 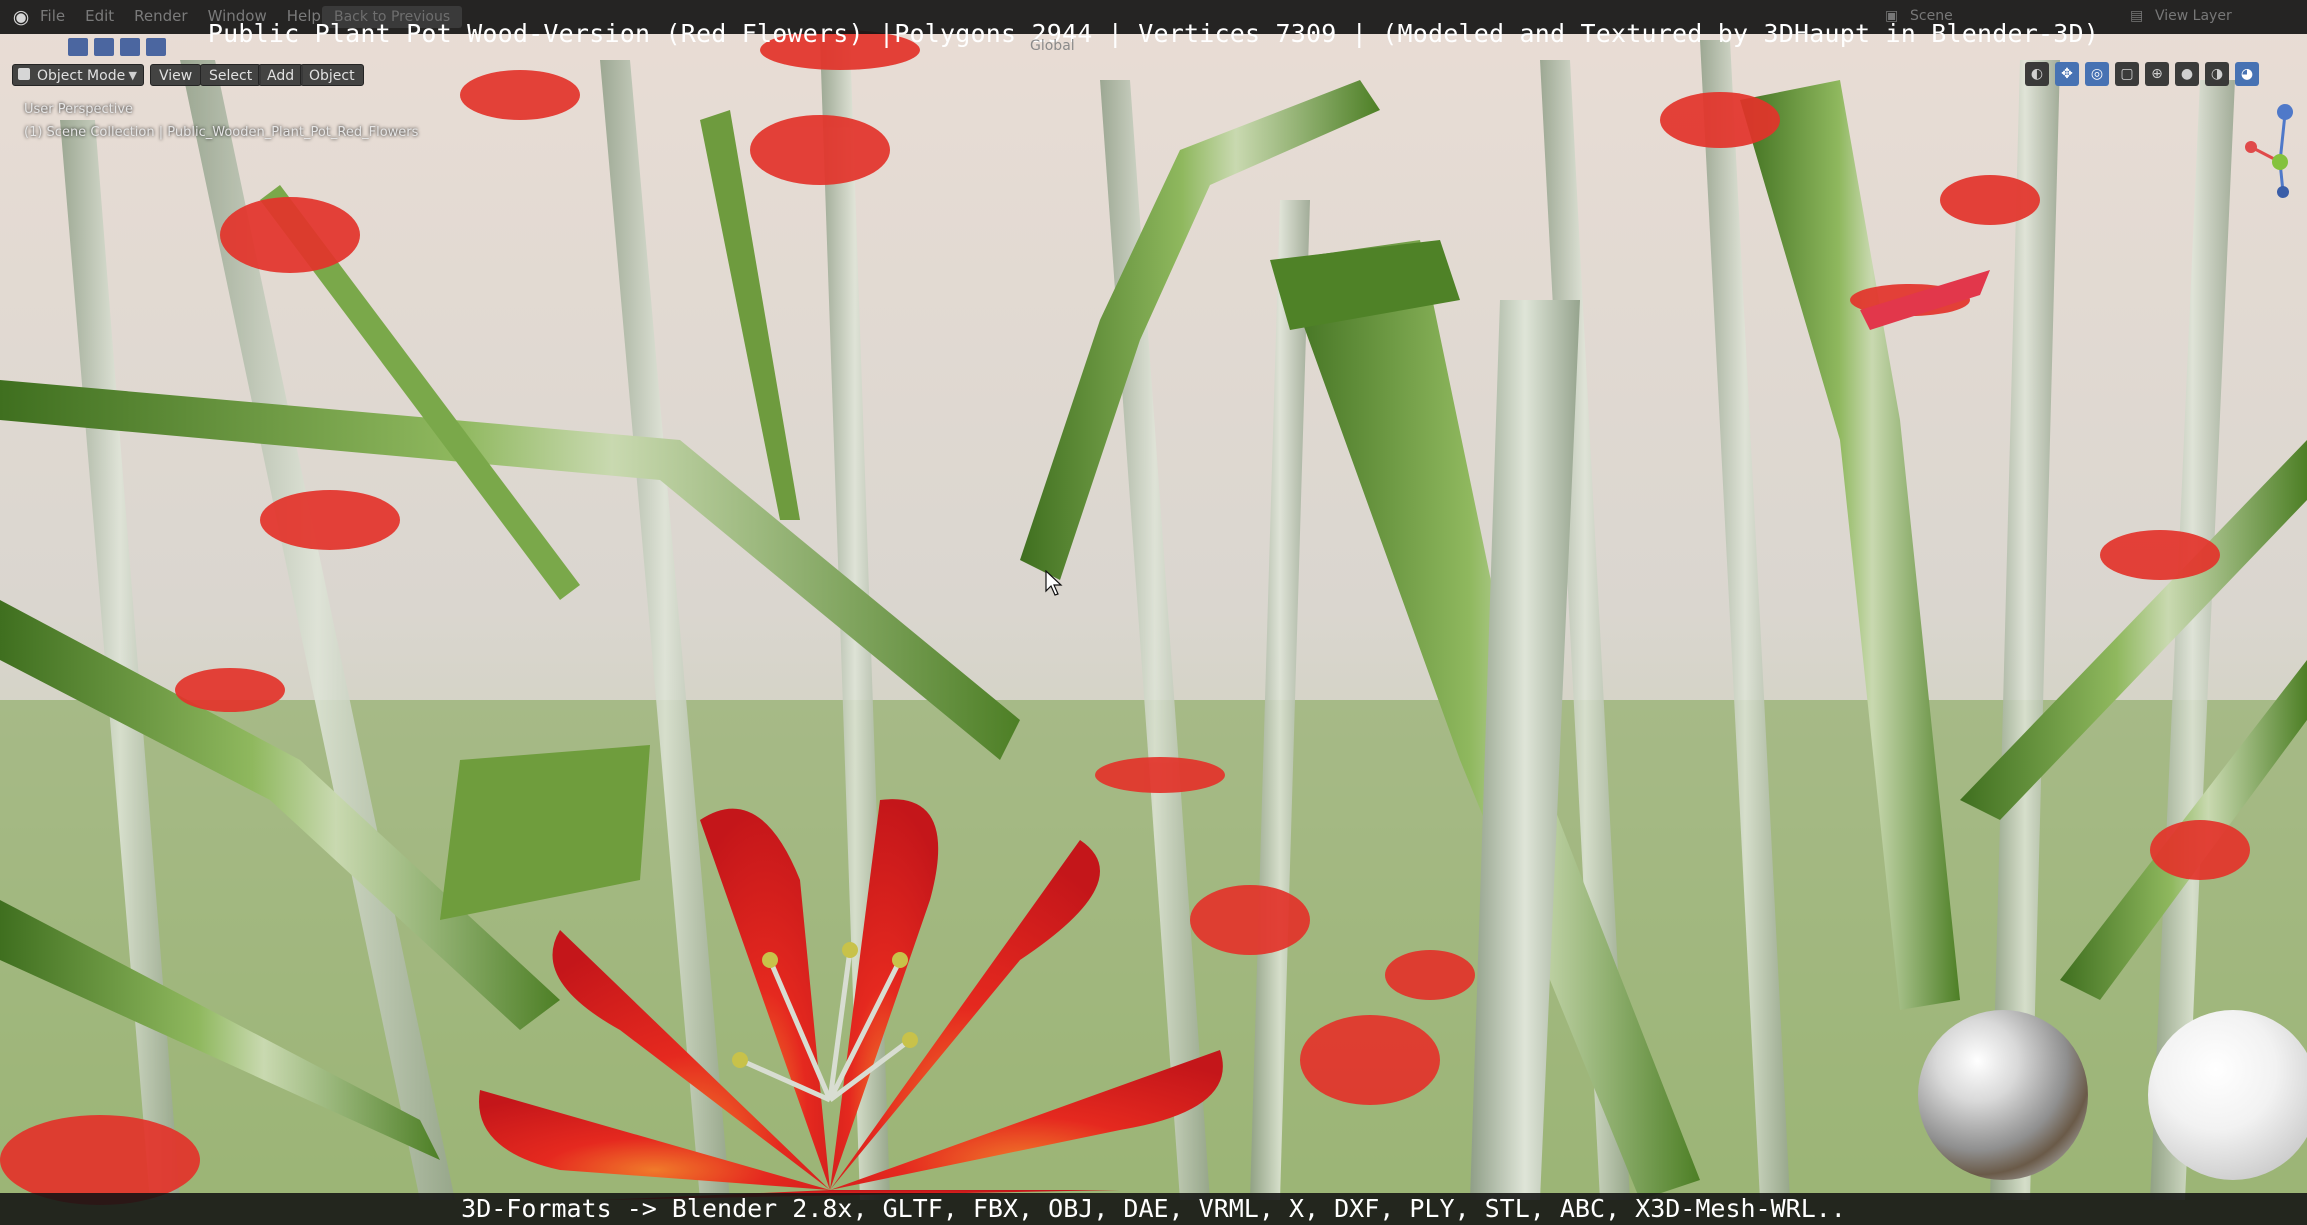 What do you see at coordinates (2127, 74) in the screenshot?
I see `xray-toggle-icon: ▢` at bounding box center [2127, 74].